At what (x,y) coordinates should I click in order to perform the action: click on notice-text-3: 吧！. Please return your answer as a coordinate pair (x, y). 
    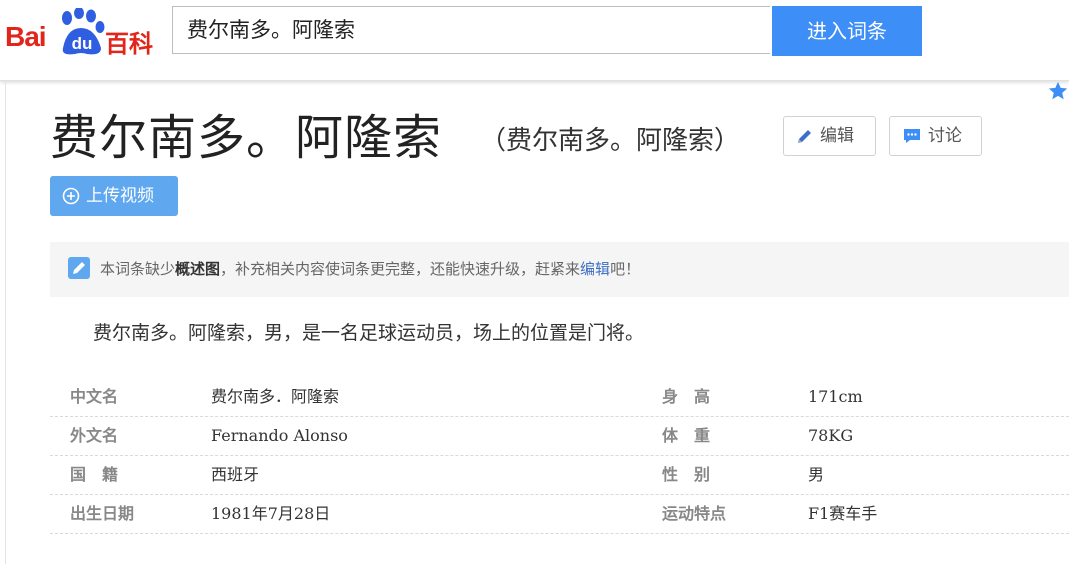
    Looking at the image, I should click on (625, 269).